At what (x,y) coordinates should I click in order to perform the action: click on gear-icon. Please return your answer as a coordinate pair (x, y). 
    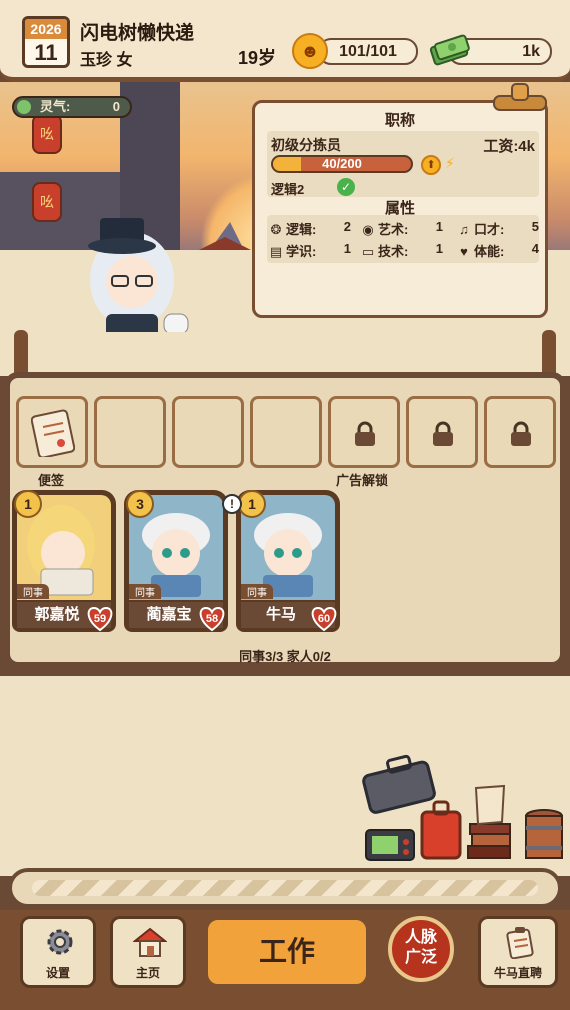
    Looking at the image, I should click on (60, 942).